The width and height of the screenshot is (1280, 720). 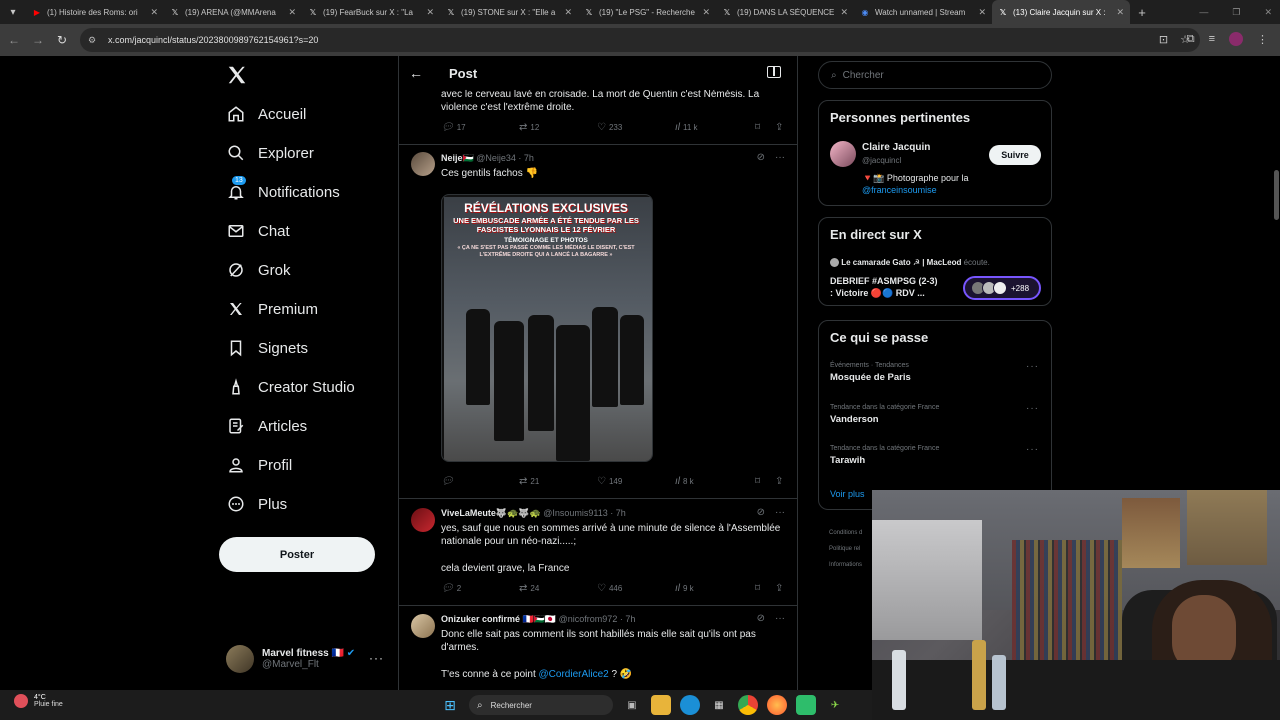 What do you see at coordinates (684, 481) in the screenshot?
I see `views-button: ıl 8 k` at bounding box center [684, 481].